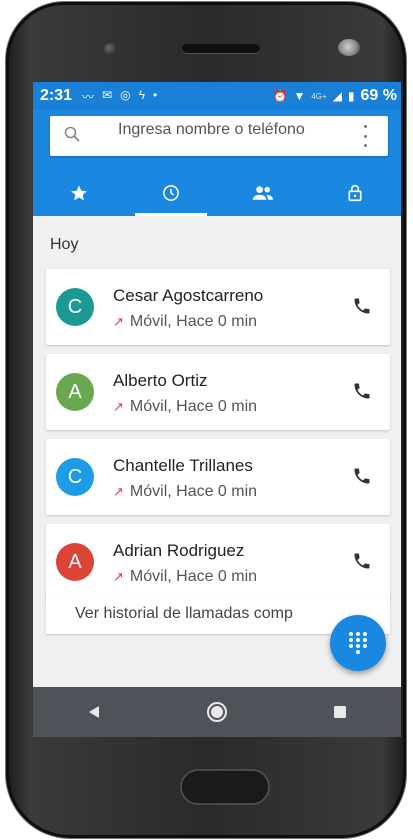  I want to click on call-entry: C Cesar Agostcarreno ↗ Móvil, Hace 0 min, so click(218, 307).